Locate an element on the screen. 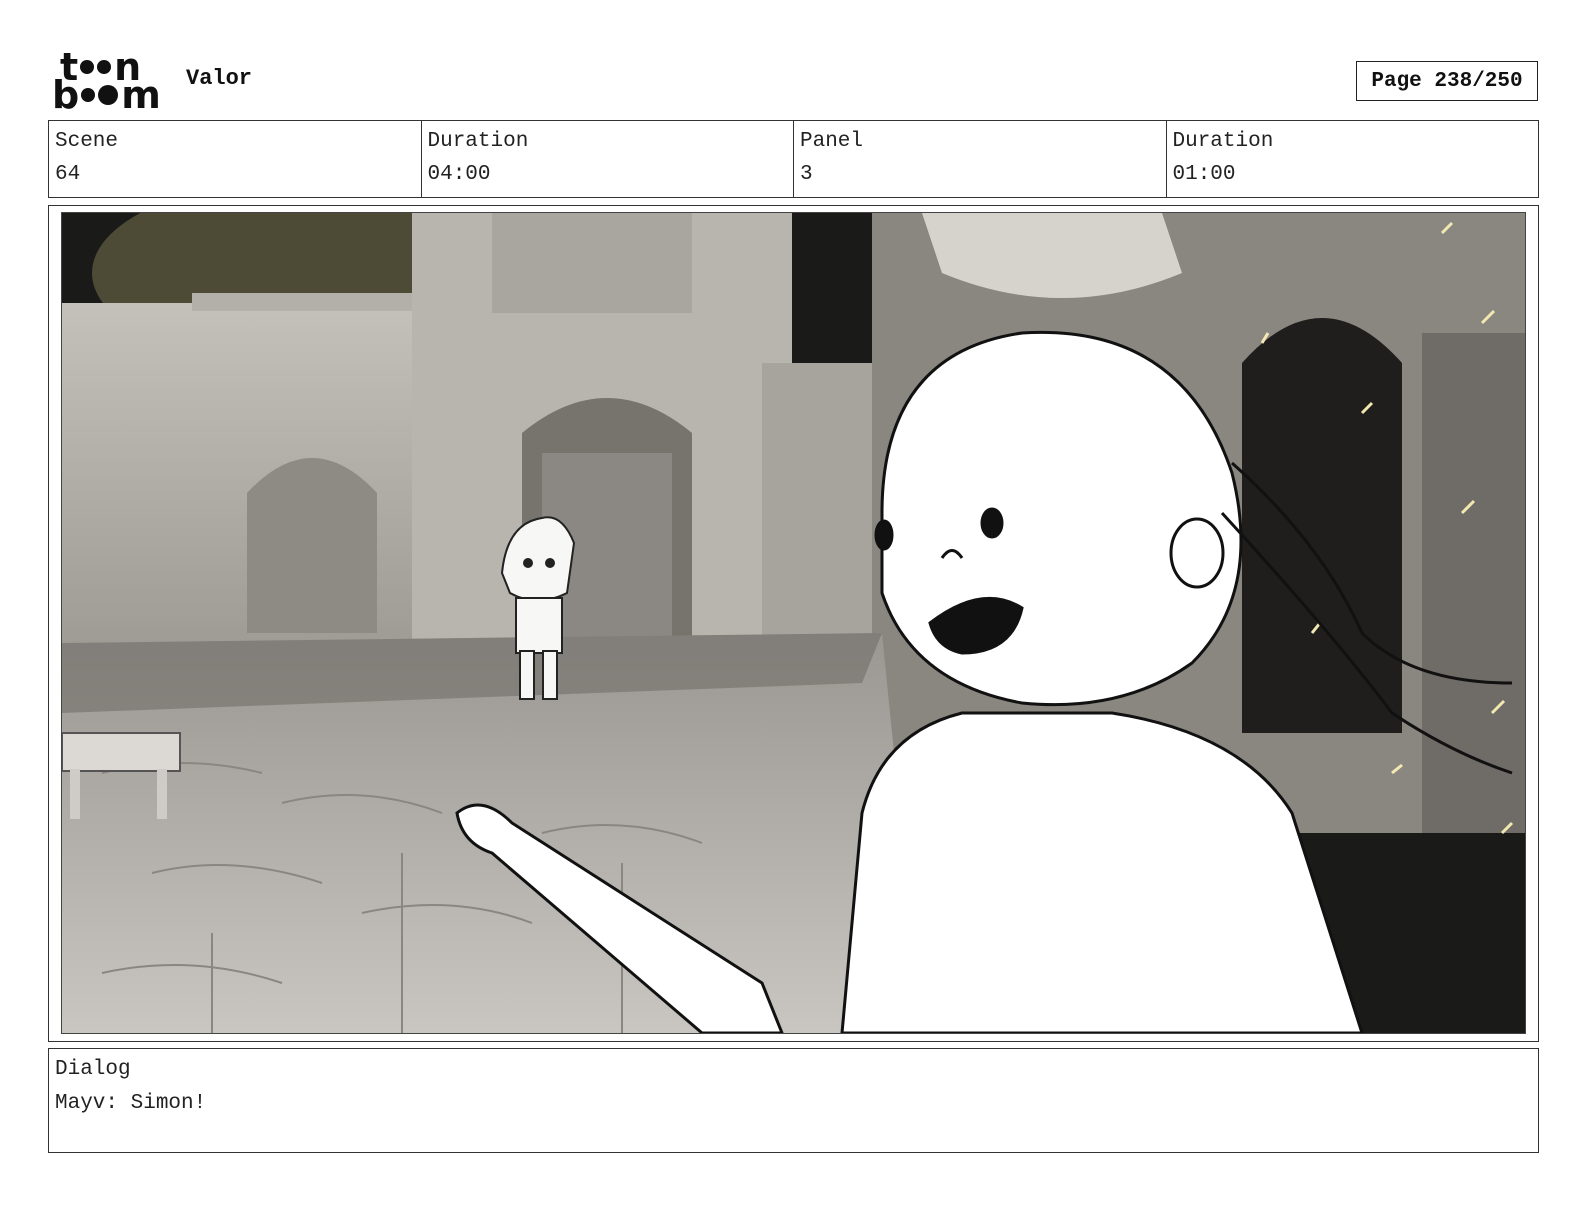 The height and width of the screenshot is (1224, 1584). page-indicator: Page 238/250 is located at coordinates (1447, 81).